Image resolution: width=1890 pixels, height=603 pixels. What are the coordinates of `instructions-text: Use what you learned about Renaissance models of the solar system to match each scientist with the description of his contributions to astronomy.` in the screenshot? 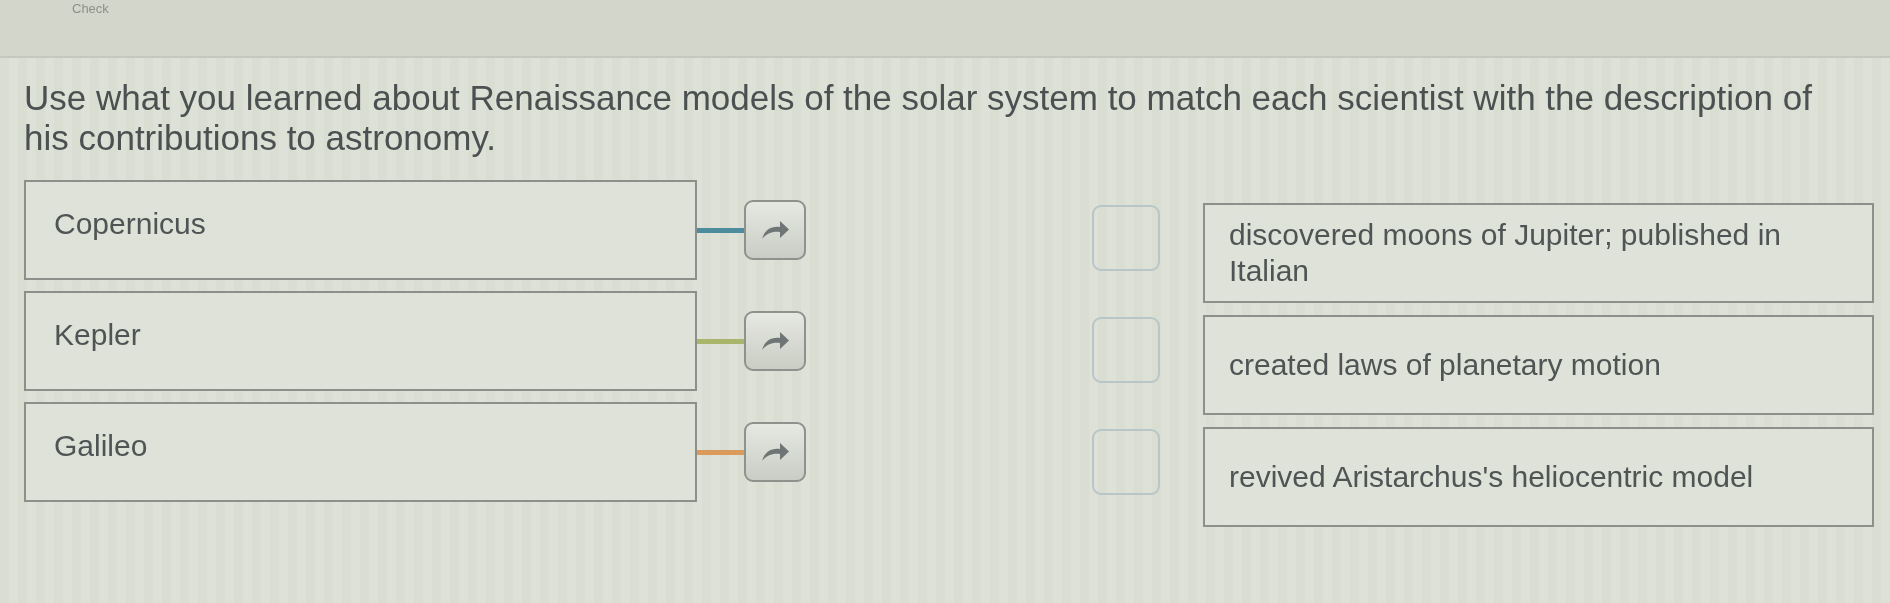 It's located at (918, 118).